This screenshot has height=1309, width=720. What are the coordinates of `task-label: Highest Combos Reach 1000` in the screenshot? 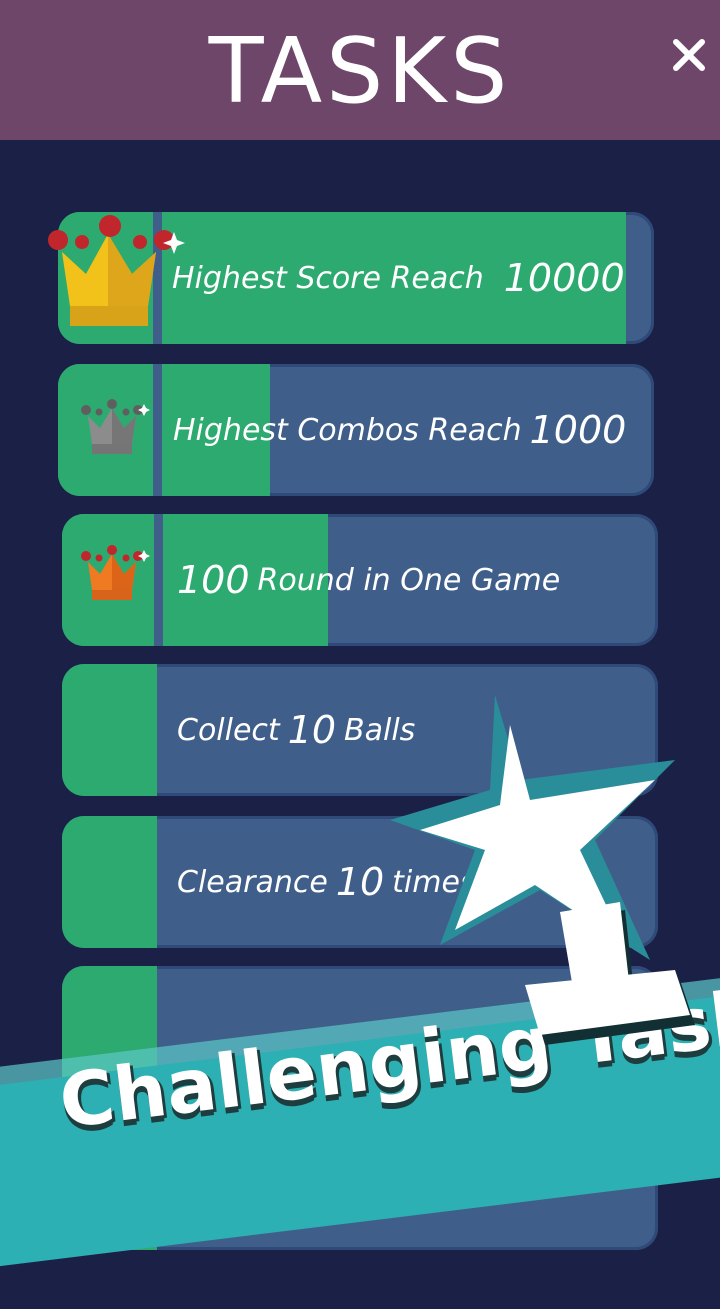 It's located at (400, 430).